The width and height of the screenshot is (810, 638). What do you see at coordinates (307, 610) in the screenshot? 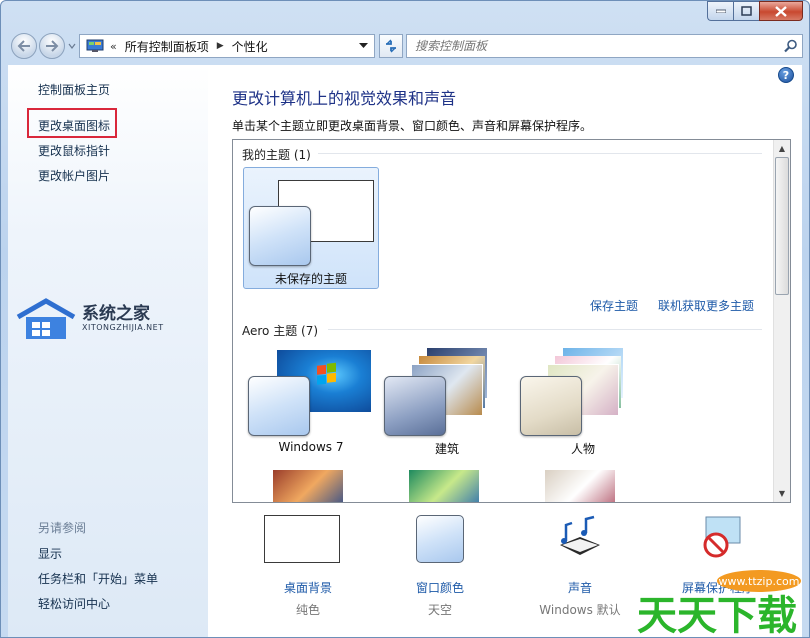
I see `desktop-background-value: 纯色` at bounding box center [307, 610].